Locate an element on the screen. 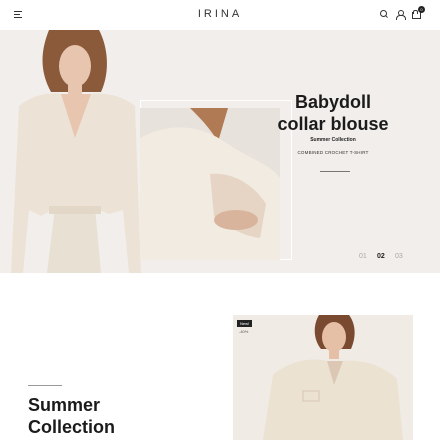  collection-title-line1: Summer is located at coordinates (64, 405).